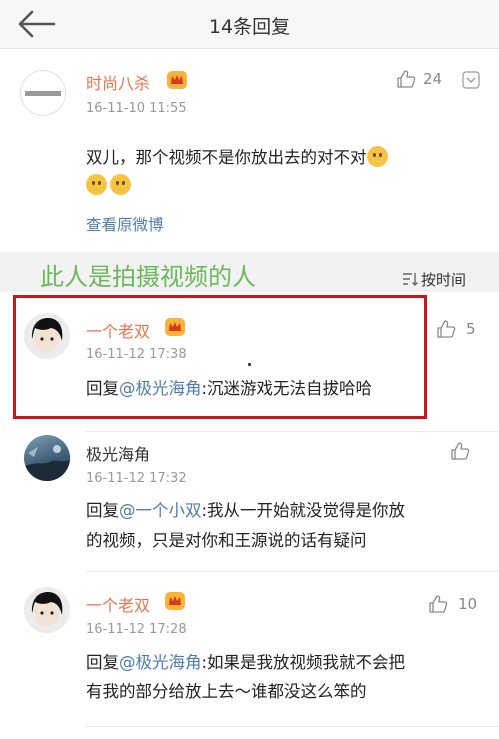  What do you see at coordinates (249, 27) in the screenshot?
I see `page-title: 14条回复` at bounding box center [249, 27].